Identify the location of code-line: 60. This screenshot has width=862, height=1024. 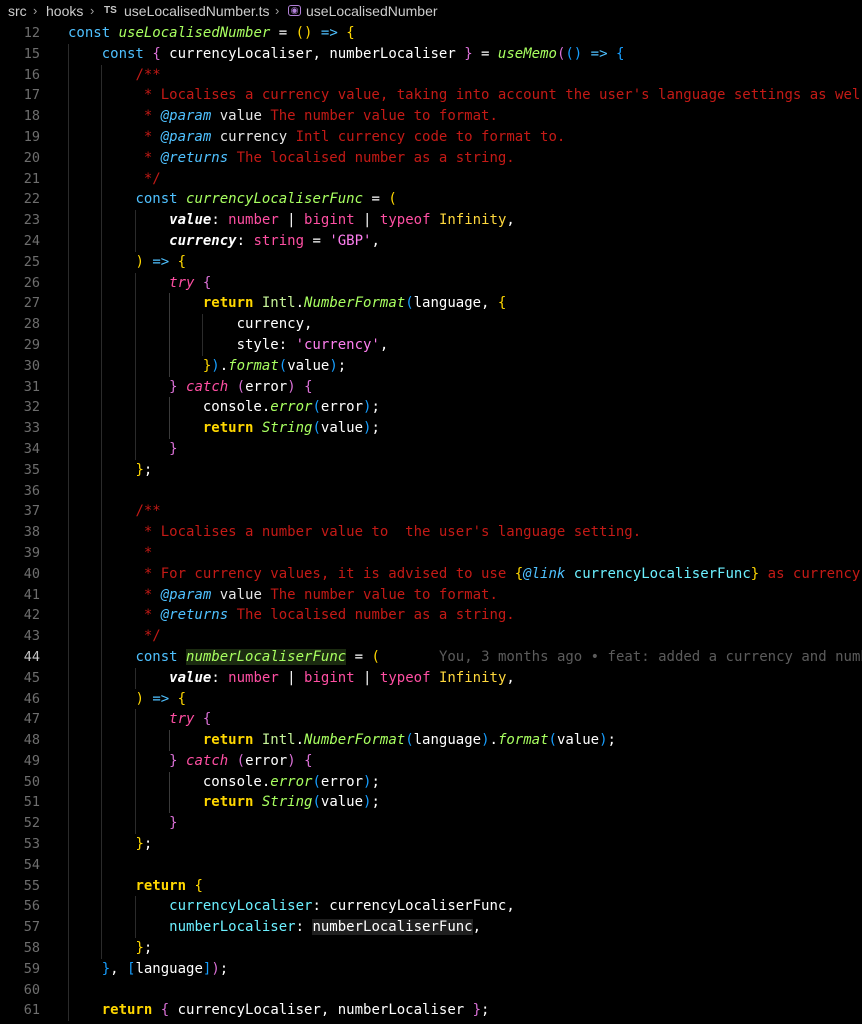
(431, 990).